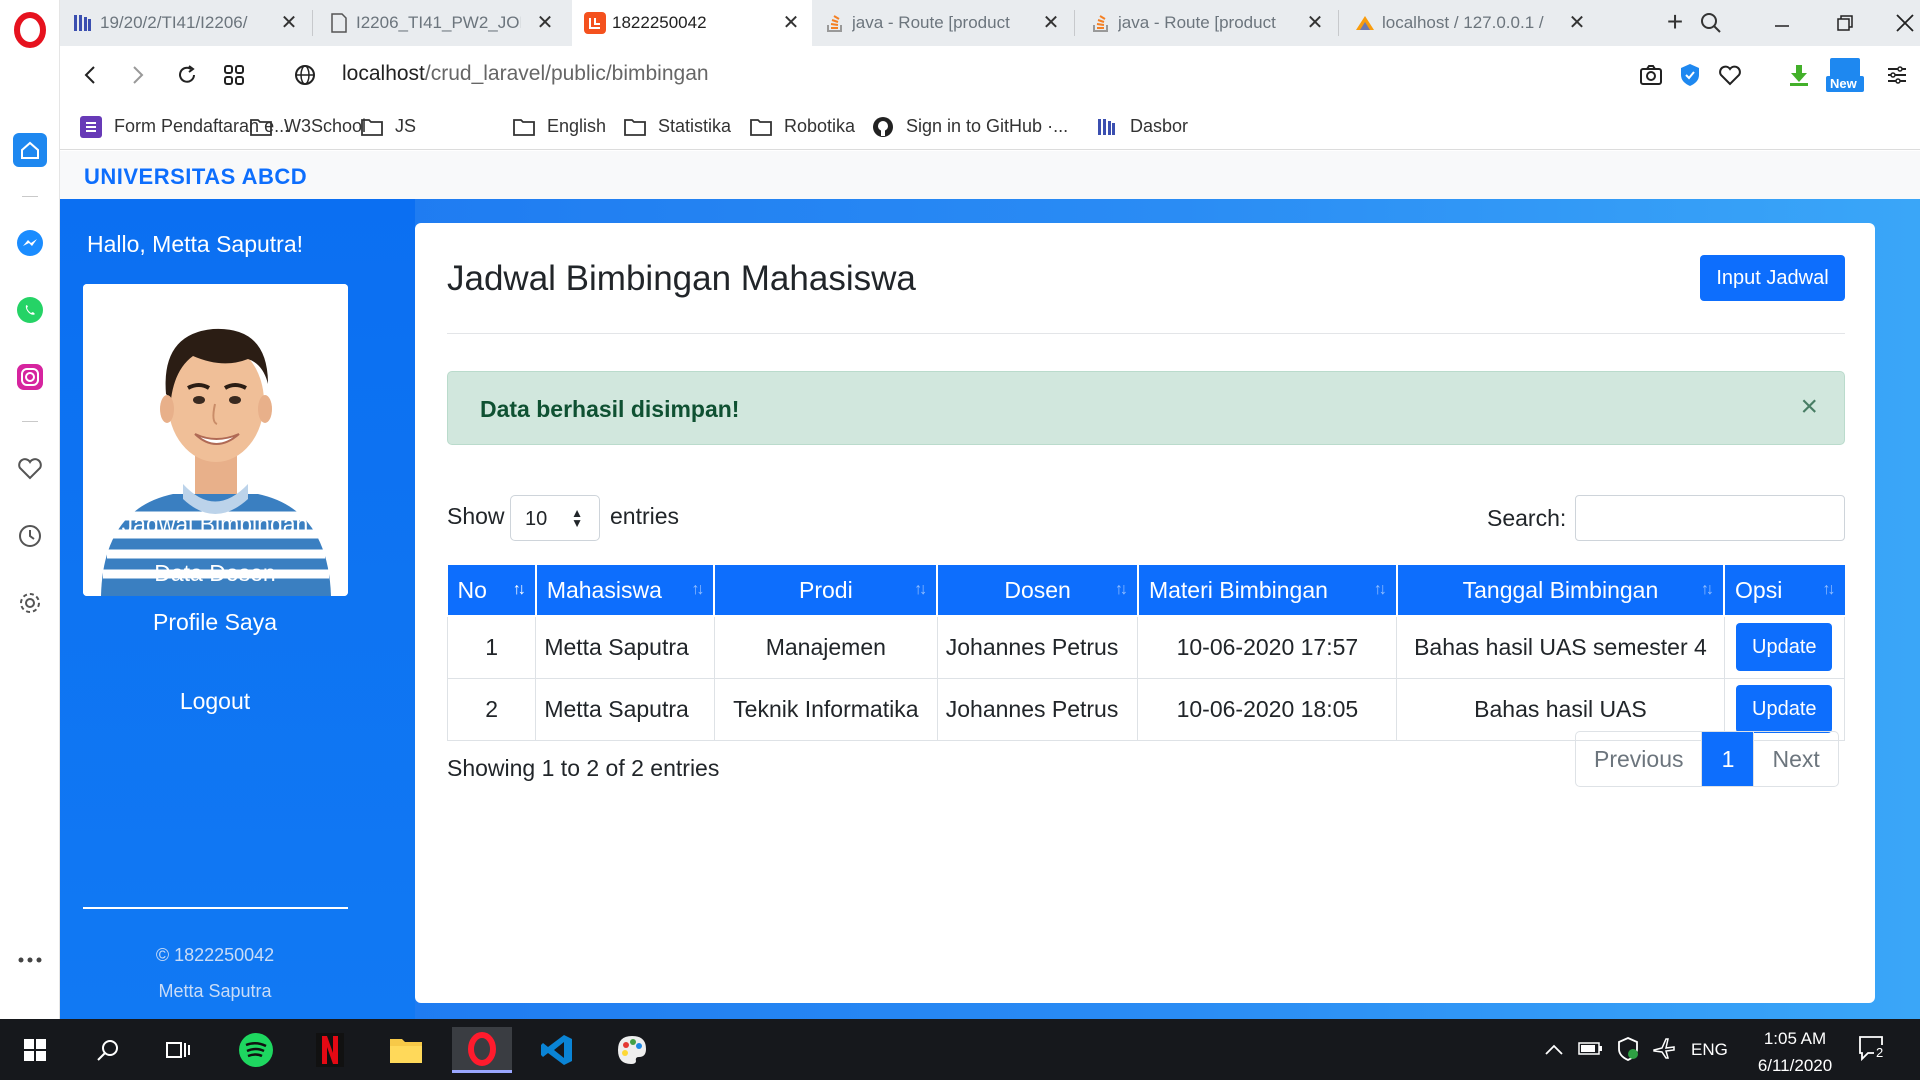  I want to click on tab-title: 19/20/2/TI41/I2206/, so click(174, 22).